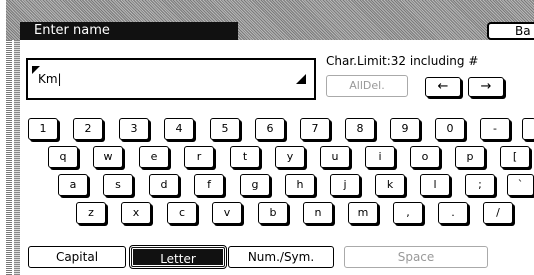 The width and height of the screenshot is (534, 275). Describe the element at coordinates (300, 185) in the screenshot. I see `key-h: h` at that location.